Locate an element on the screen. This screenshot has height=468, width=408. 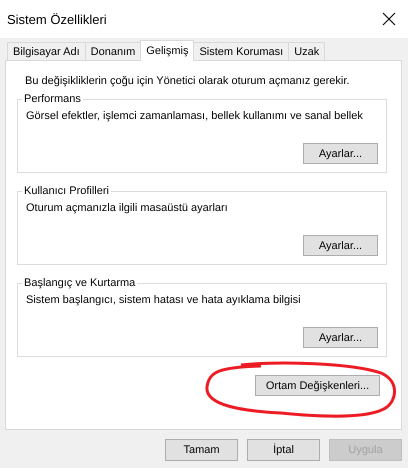
group-description: Sistem başlangıcı, sistem hatası ve hata ayıklama bilgisi is located at coordinates (164, 301).